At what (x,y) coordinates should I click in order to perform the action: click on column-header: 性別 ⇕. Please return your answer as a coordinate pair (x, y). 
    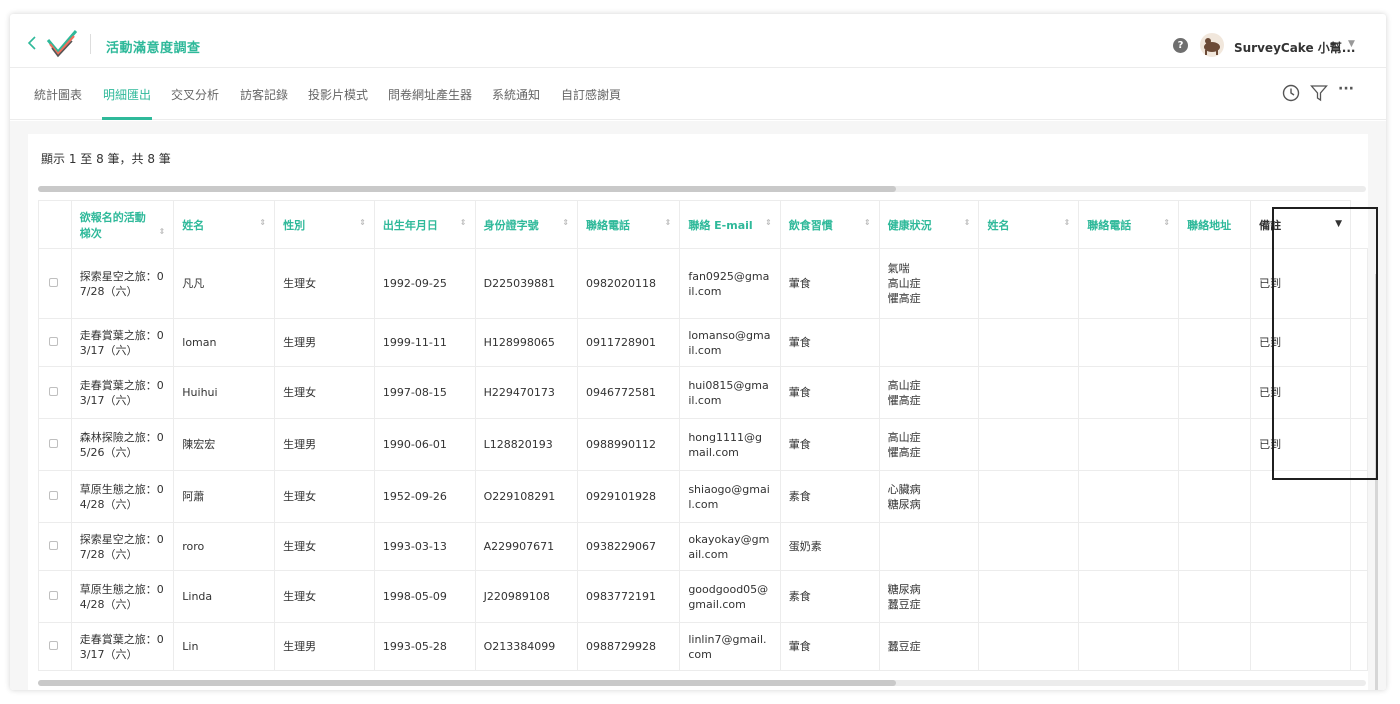
    Looking at the image, I should click on (324, 224).